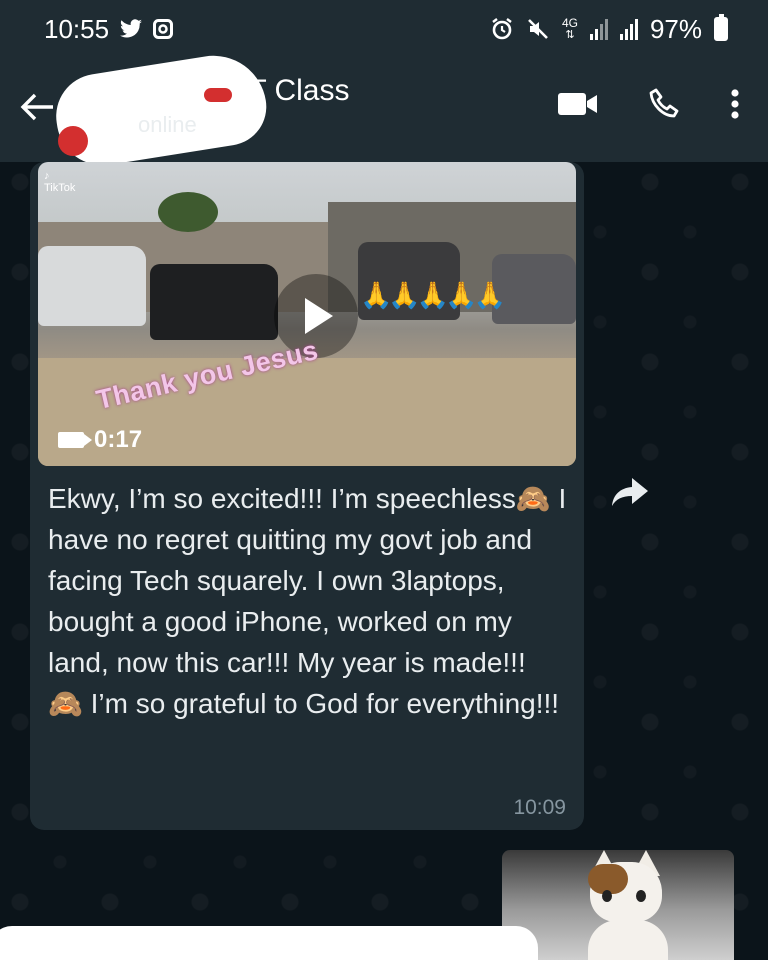 This screenshot has height=960, width=768. Describe the element at coordinates (721, 27) in the screenshot. I see `battery-icon` at that location.